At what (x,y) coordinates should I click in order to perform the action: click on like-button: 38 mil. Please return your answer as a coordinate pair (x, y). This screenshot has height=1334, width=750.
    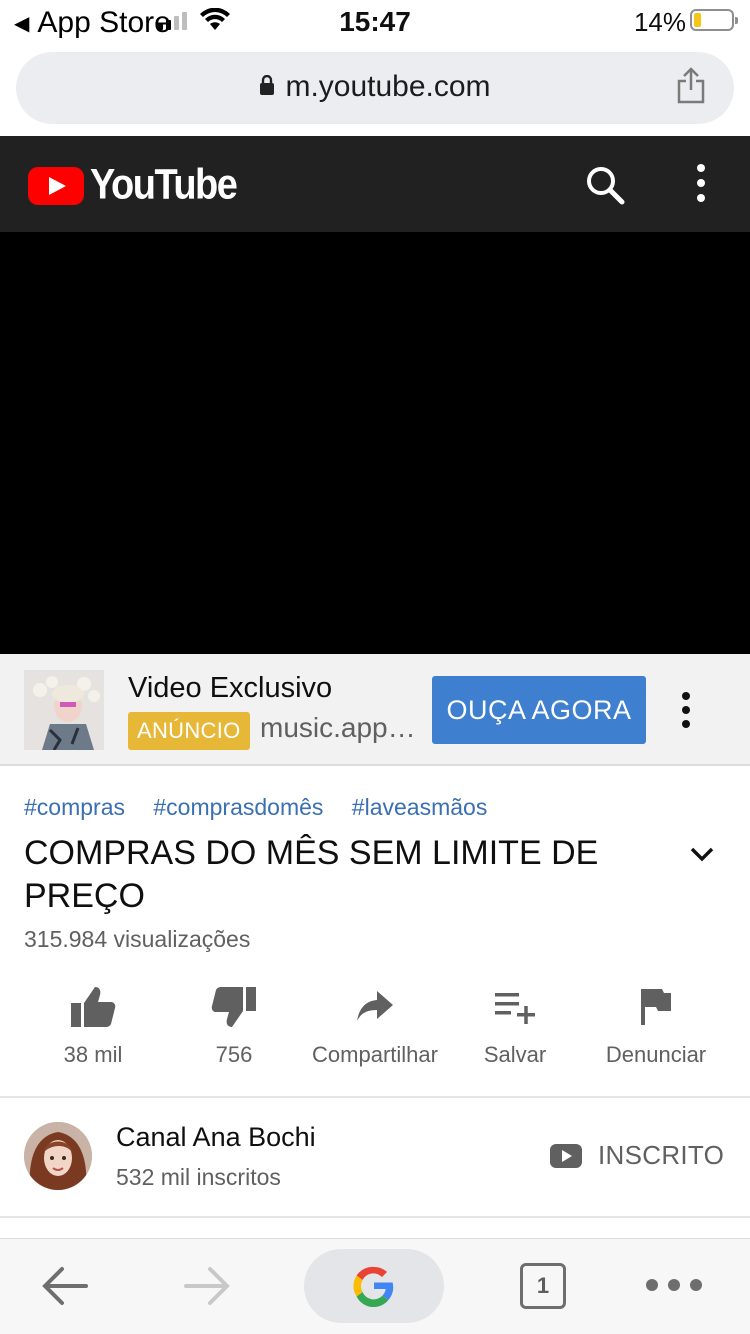
    Looking at the image, I should click on (93, 1026).